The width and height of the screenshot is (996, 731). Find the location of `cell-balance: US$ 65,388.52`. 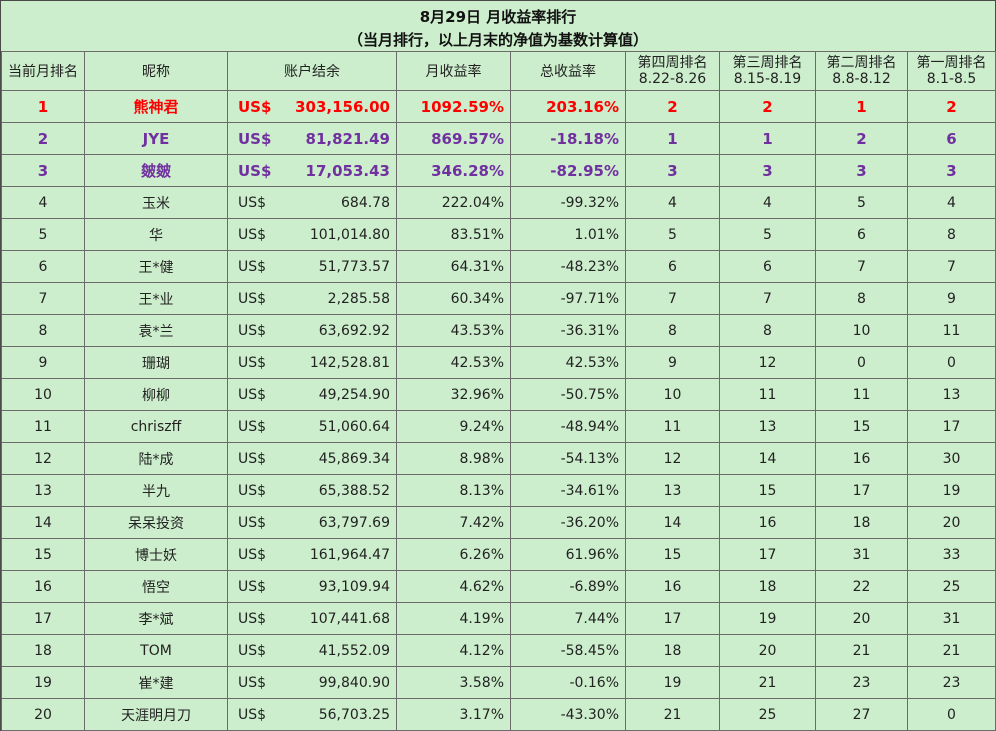

cell-balance: US$ 65,388.52 is located at coordinates (312, 490).